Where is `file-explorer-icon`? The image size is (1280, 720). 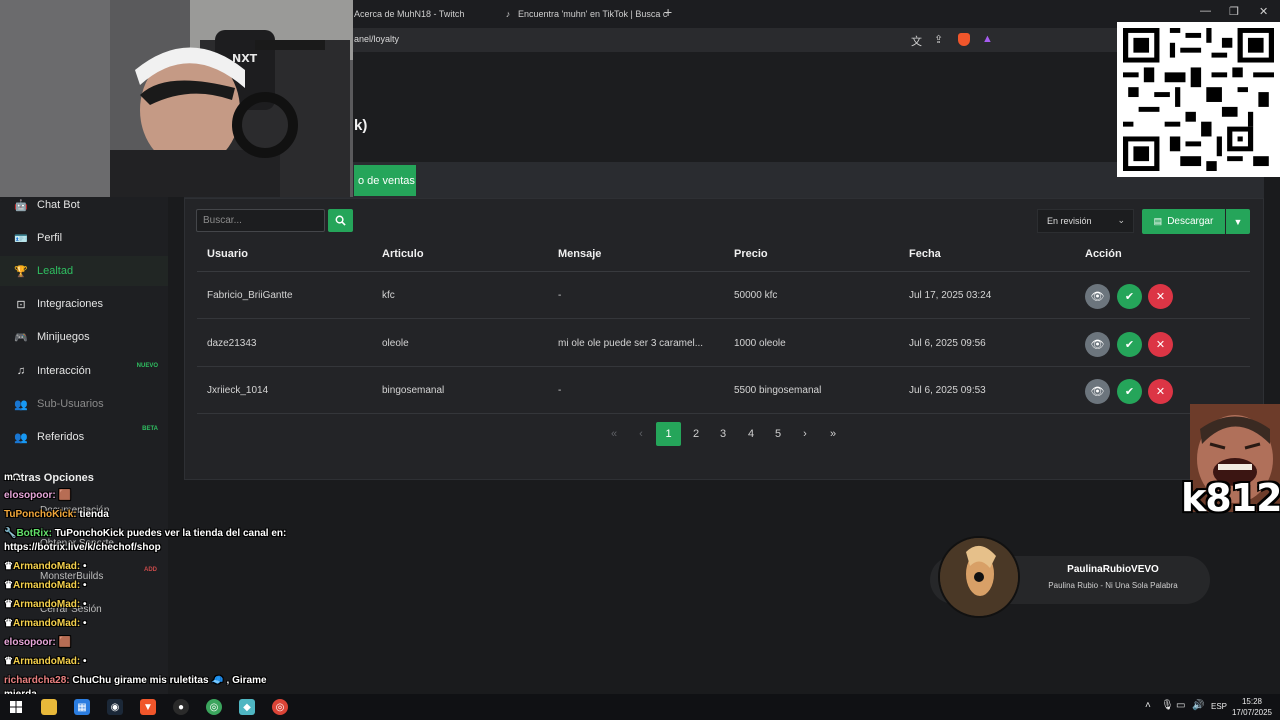
file-explorer-icon is located at coordinates (49, 707).